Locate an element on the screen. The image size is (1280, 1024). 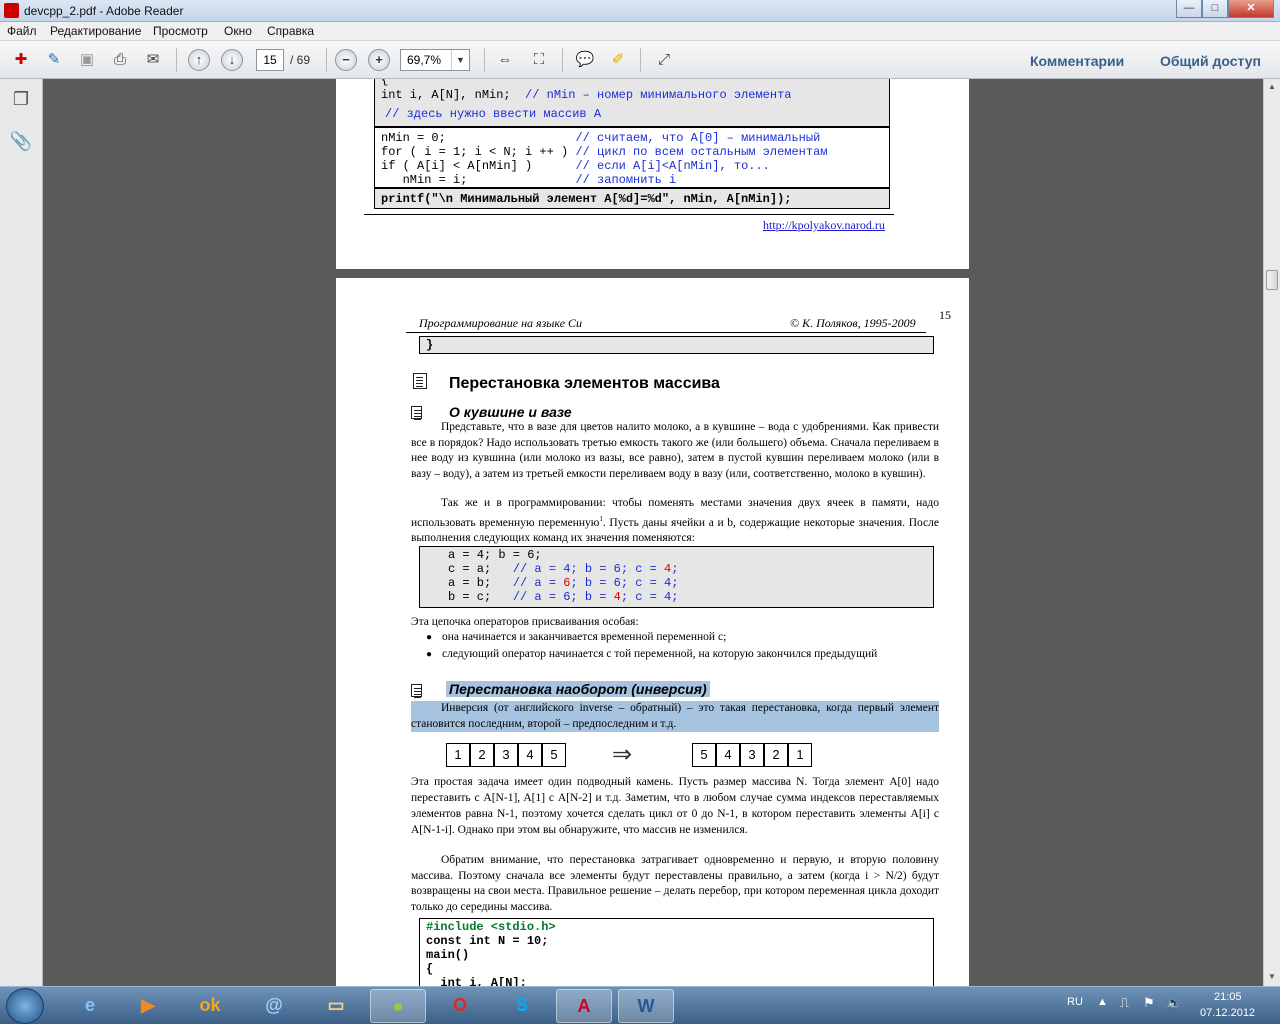
tray-expand-icon: ▲ is located at coordinates (1102, 1002).